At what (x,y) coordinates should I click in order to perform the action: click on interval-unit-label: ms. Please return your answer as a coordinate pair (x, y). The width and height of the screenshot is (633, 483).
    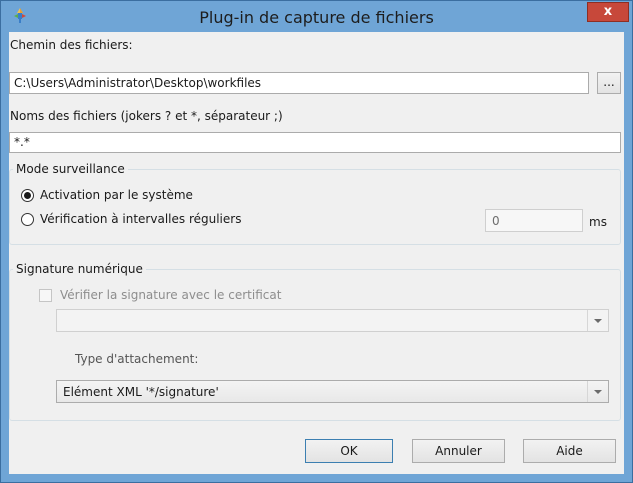
    Looking at the image, I should click on (598, 222).